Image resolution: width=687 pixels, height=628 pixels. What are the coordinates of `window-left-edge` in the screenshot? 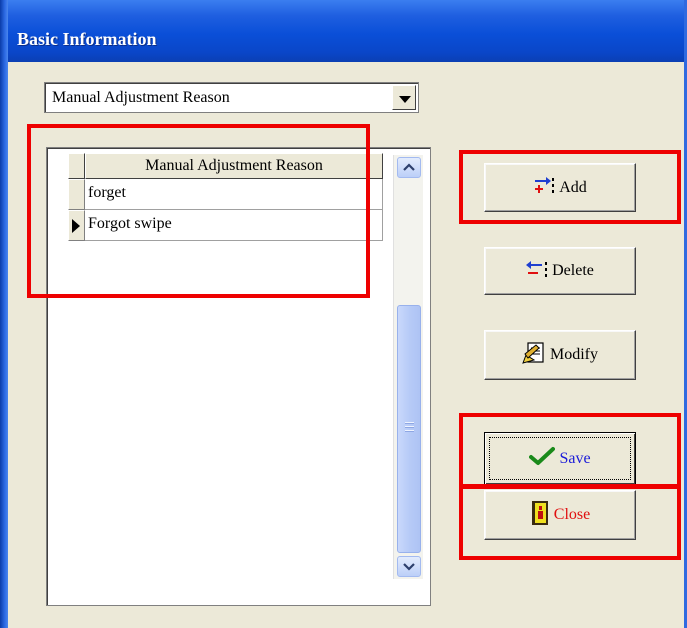 It's located at (4, 314).